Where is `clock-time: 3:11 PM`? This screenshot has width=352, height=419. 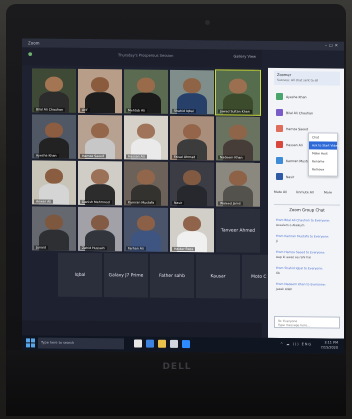 clock-time: 3:11 PM is located at coordinates (331, 342).